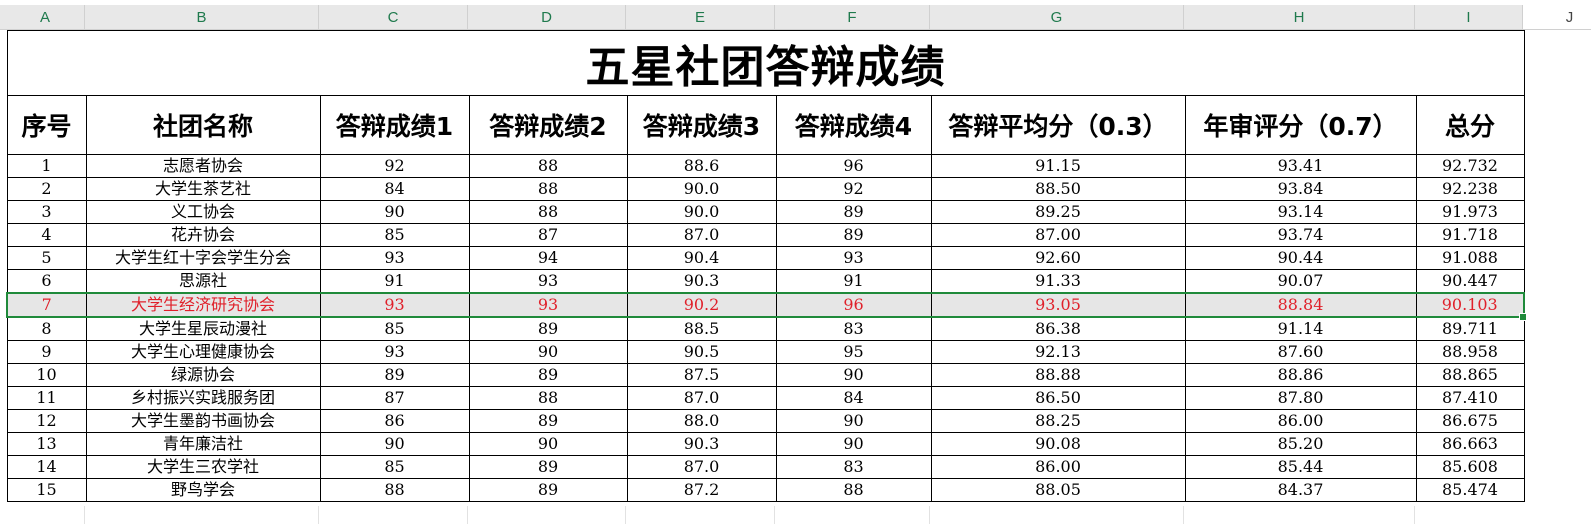 The image size is (1591, 524). What do you see at coordinates (394, 421) in the screenshot?
I see `cell-score-1: 86` at bounding box center [394, 421].